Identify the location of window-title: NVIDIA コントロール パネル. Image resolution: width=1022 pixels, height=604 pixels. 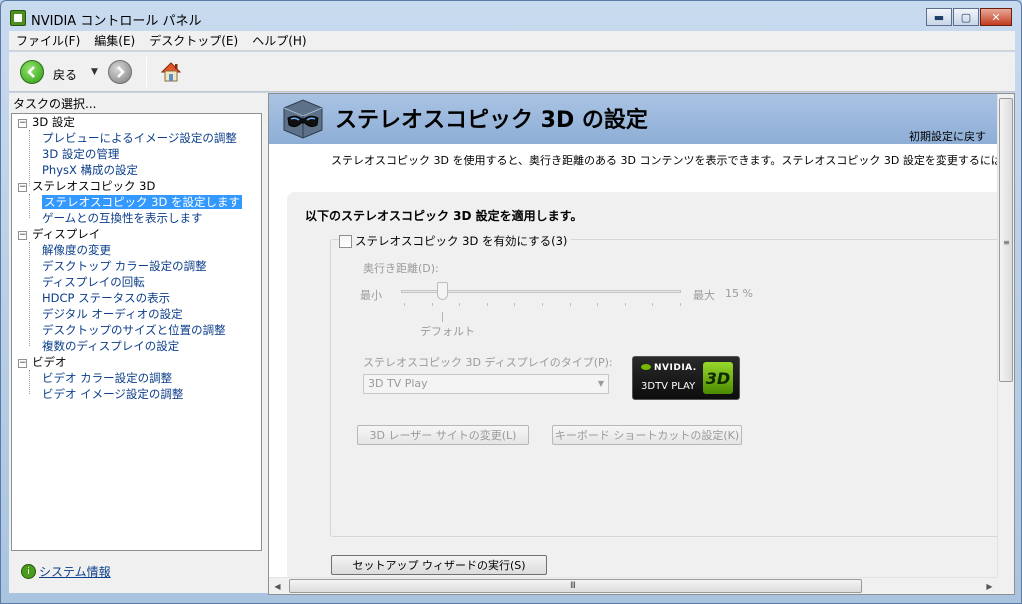
(116, 21).